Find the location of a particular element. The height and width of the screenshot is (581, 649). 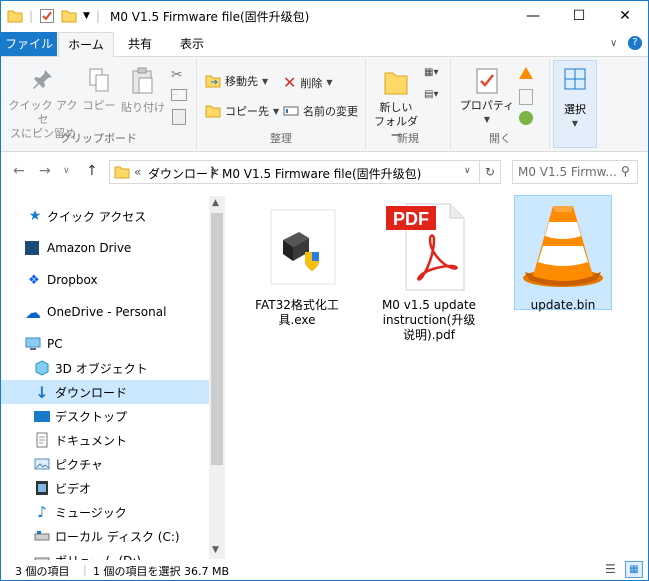

open-group-label: 開く is located at coordinates (500, 138).